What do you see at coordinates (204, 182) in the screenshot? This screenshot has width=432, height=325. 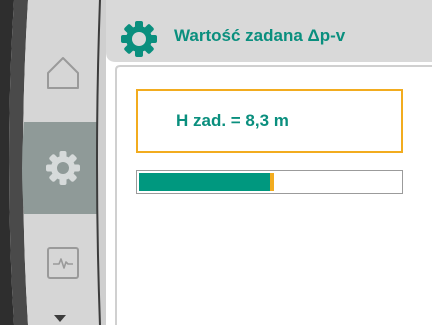 I see `setpoint-progress-fill` at bounding box center [204, 182].